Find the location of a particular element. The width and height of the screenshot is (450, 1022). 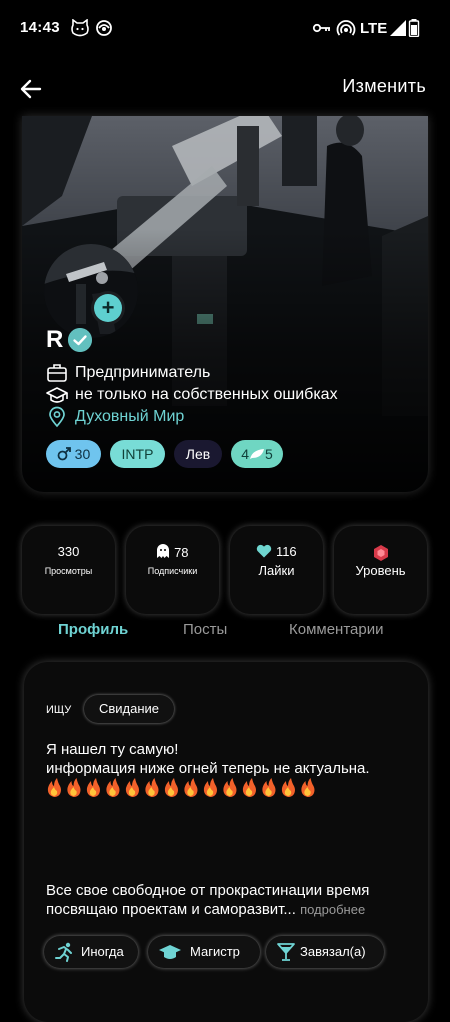

level-icon-row is located at coordinates (380, 554).